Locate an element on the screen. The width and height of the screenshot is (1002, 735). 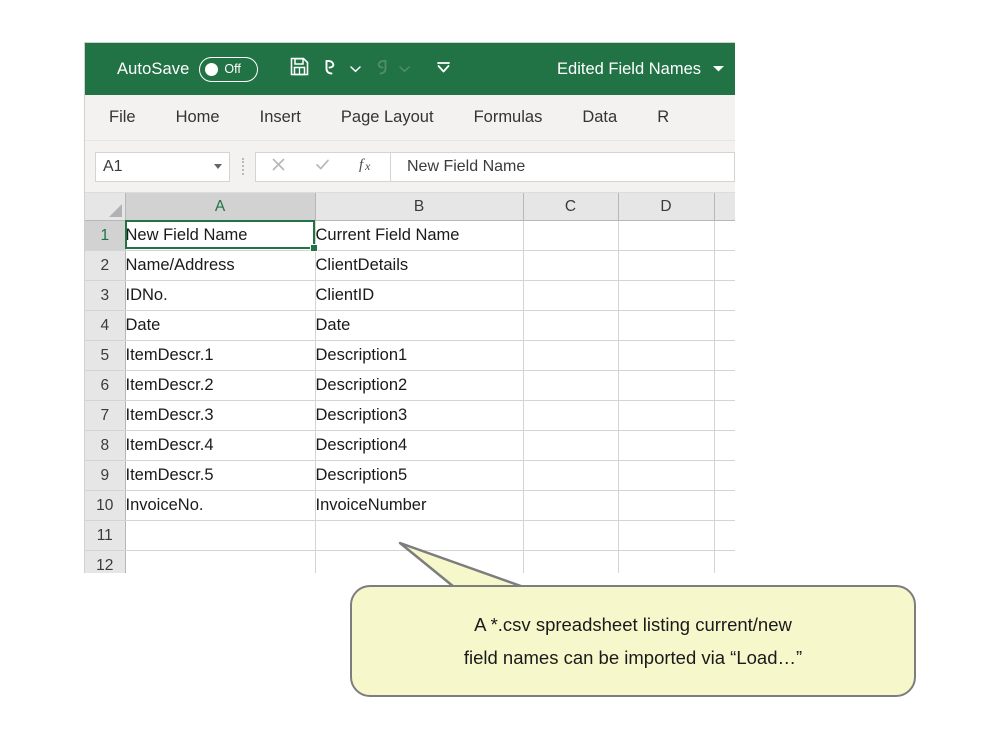
cell-e3 is located at coordinates (724, 295).